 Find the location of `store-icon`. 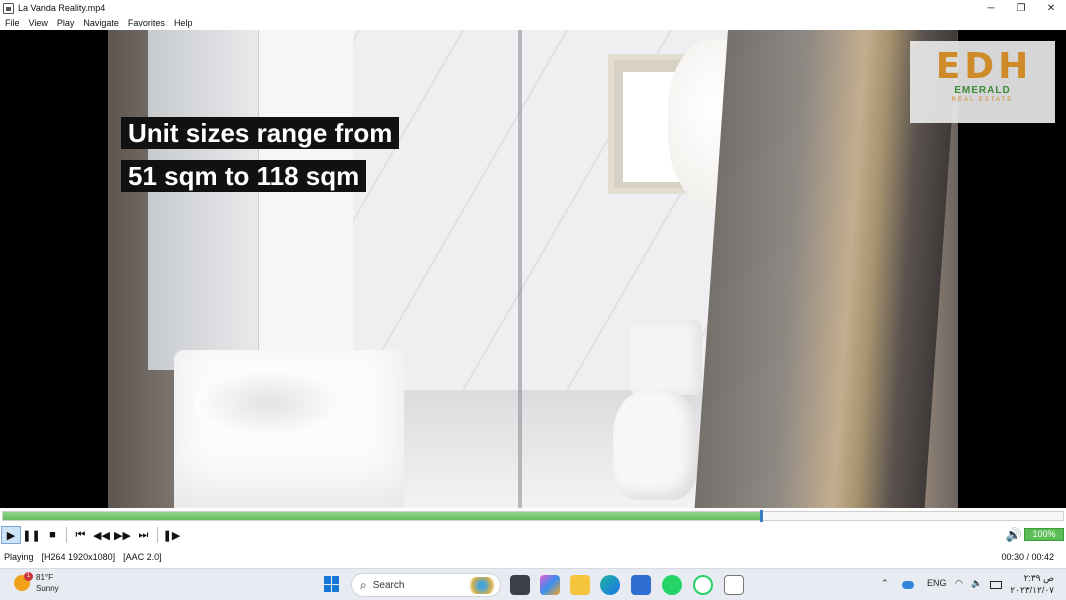

store-icon is located at coordinates (641, 585).